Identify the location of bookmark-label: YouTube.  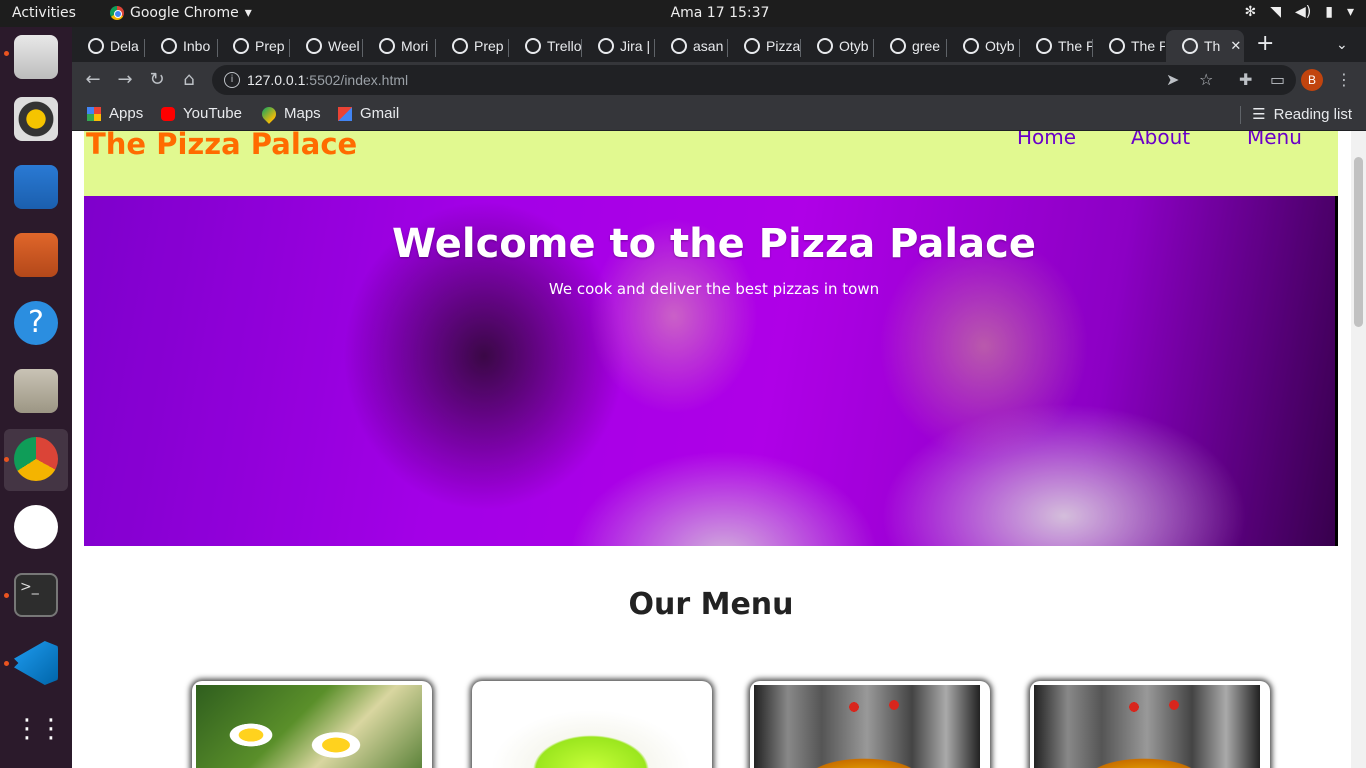
(212, 113).